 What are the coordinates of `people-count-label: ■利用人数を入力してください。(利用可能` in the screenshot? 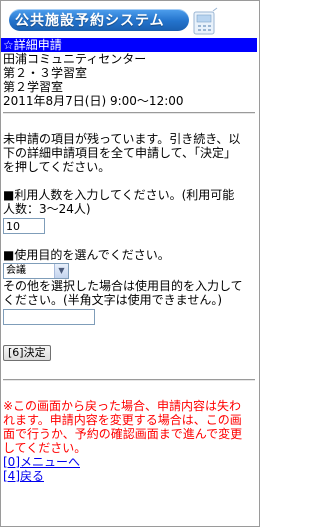 It's located at (119, 195).